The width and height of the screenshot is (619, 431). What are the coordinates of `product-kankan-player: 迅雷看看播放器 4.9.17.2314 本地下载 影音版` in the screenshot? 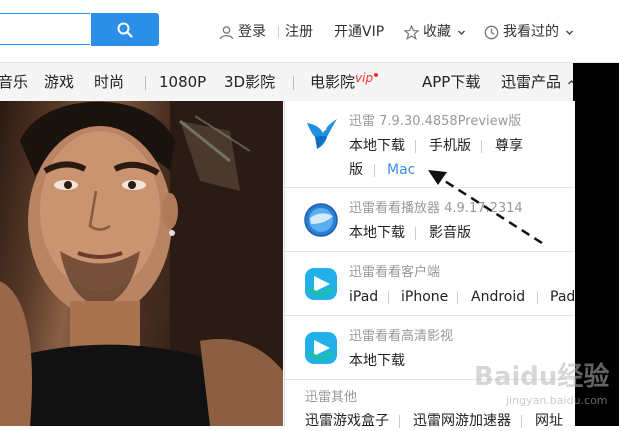 It's located at (430, 220).